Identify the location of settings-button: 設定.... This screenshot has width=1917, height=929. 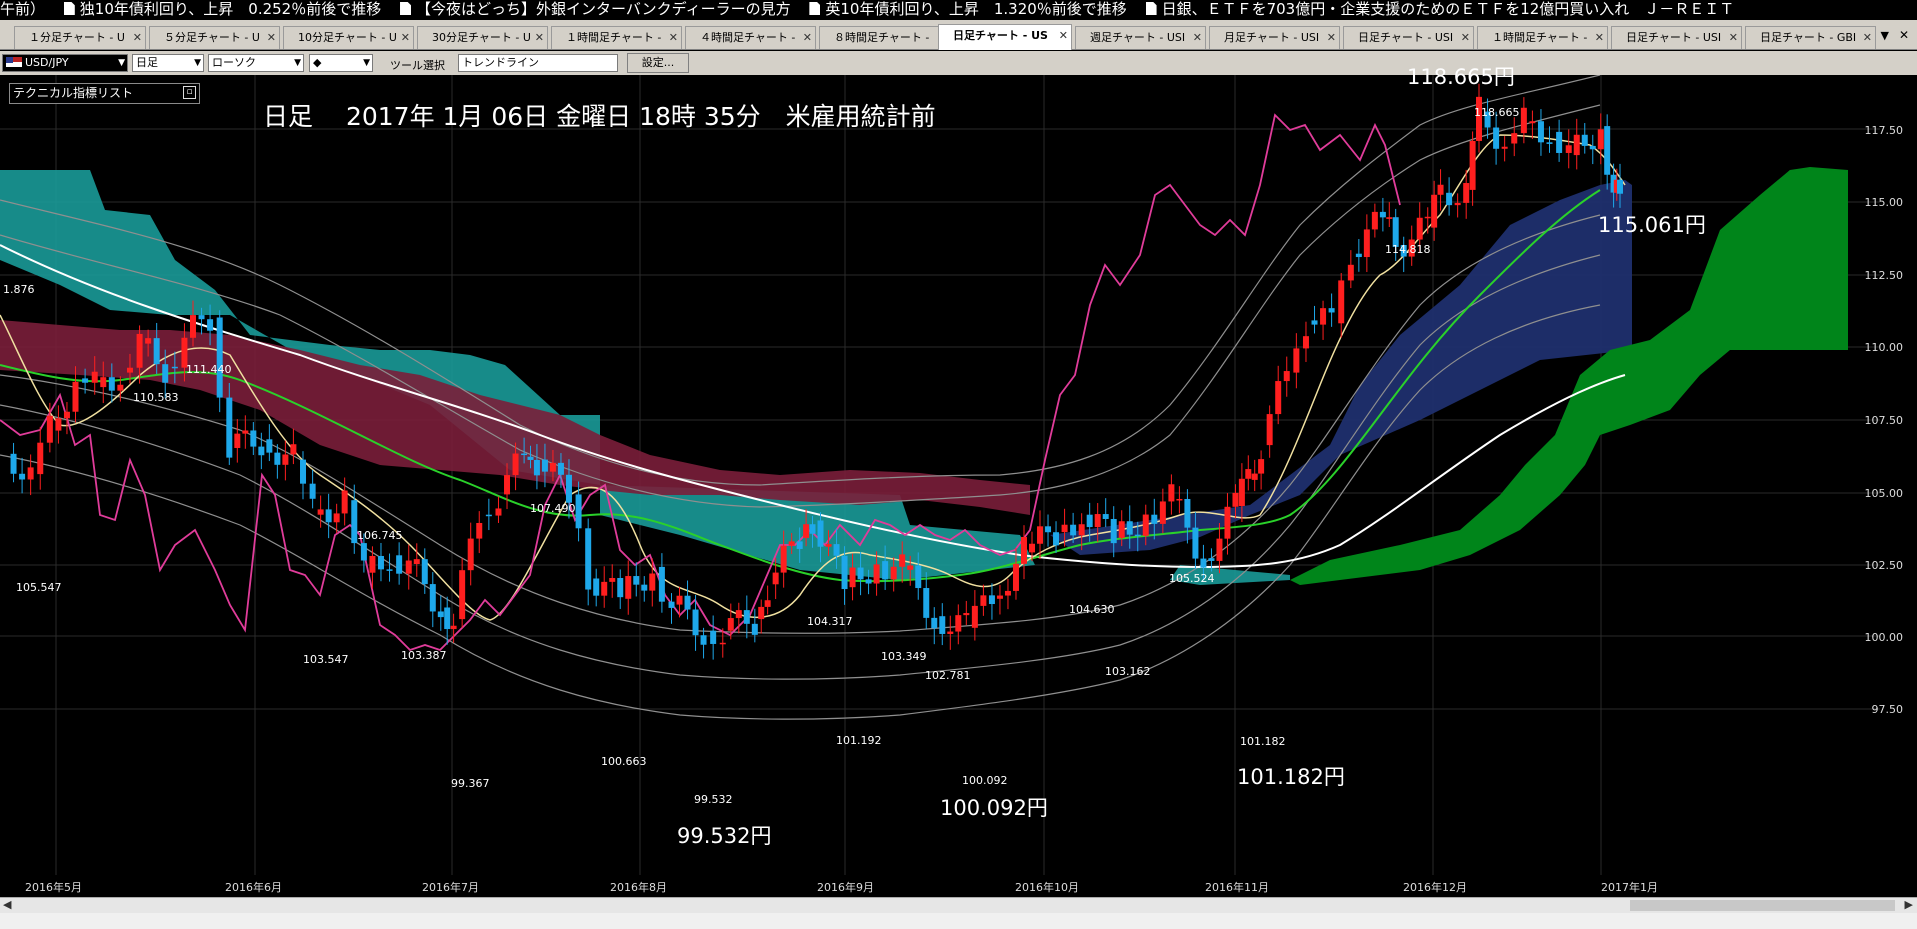
(658, 63).